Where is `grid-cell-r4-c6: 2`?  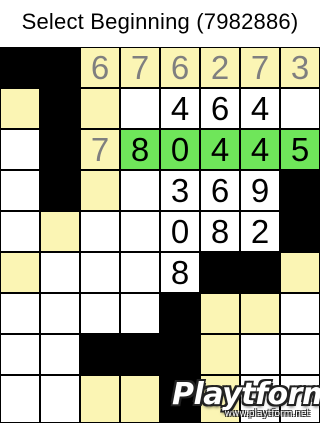
grid-cell-r4-c6: 2 is located at coordinates (260, 231).